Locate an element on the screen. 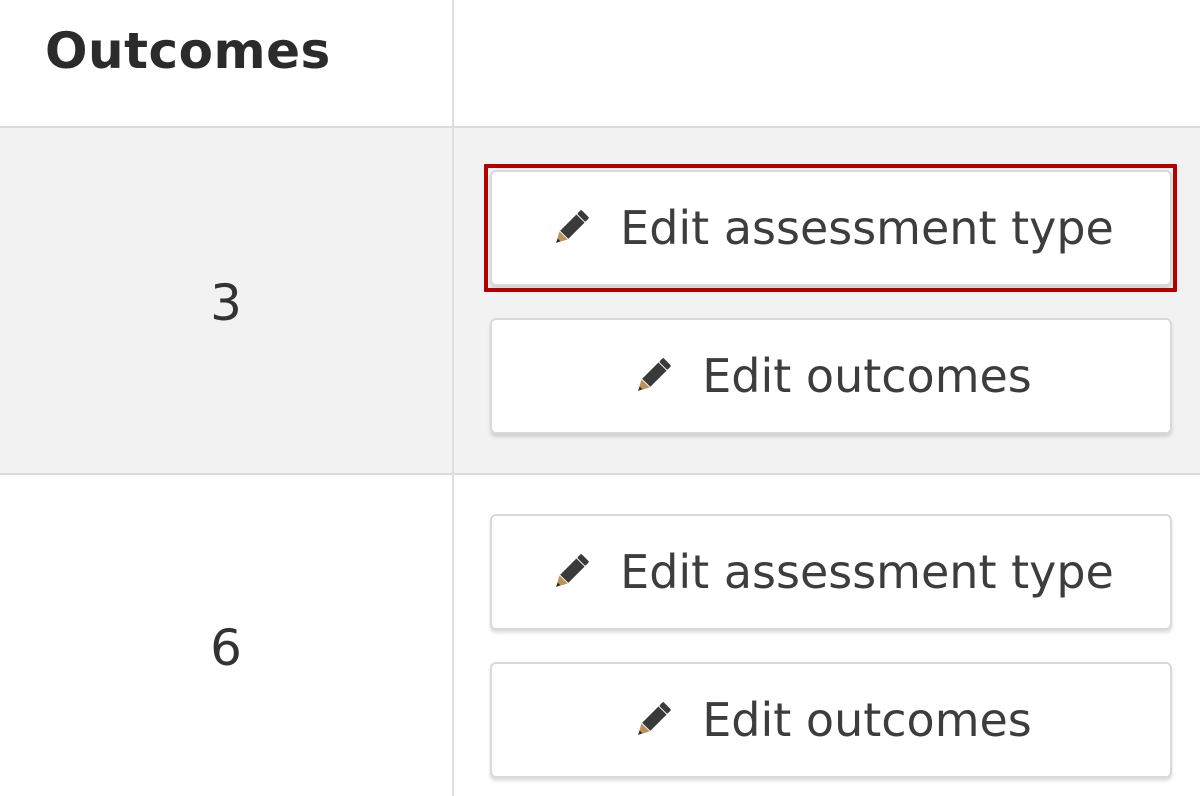 The image size is (1200, 796). outcomes-count: 3 is located at coordinates (226, 303).